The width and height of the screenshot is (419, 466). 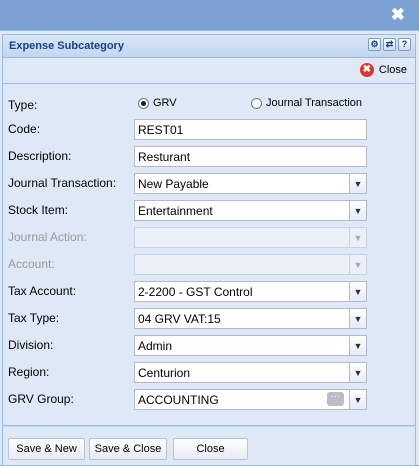 What do you see at coordinates (165, 103) in the screenshot?
I see `radio-grv-label: GRV` at bounding box center [165, 103].